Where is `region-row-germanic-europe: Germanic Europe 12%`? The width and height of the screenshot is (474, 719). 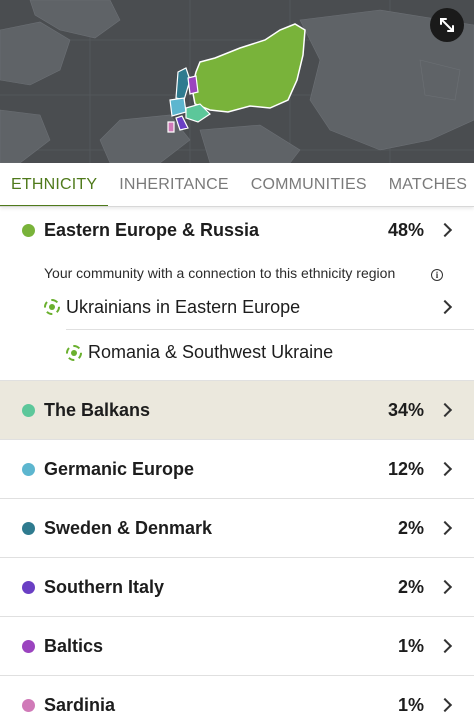
region-row-germanic-europe: Germanic Europe 12% is located at coordinates (237, 468).